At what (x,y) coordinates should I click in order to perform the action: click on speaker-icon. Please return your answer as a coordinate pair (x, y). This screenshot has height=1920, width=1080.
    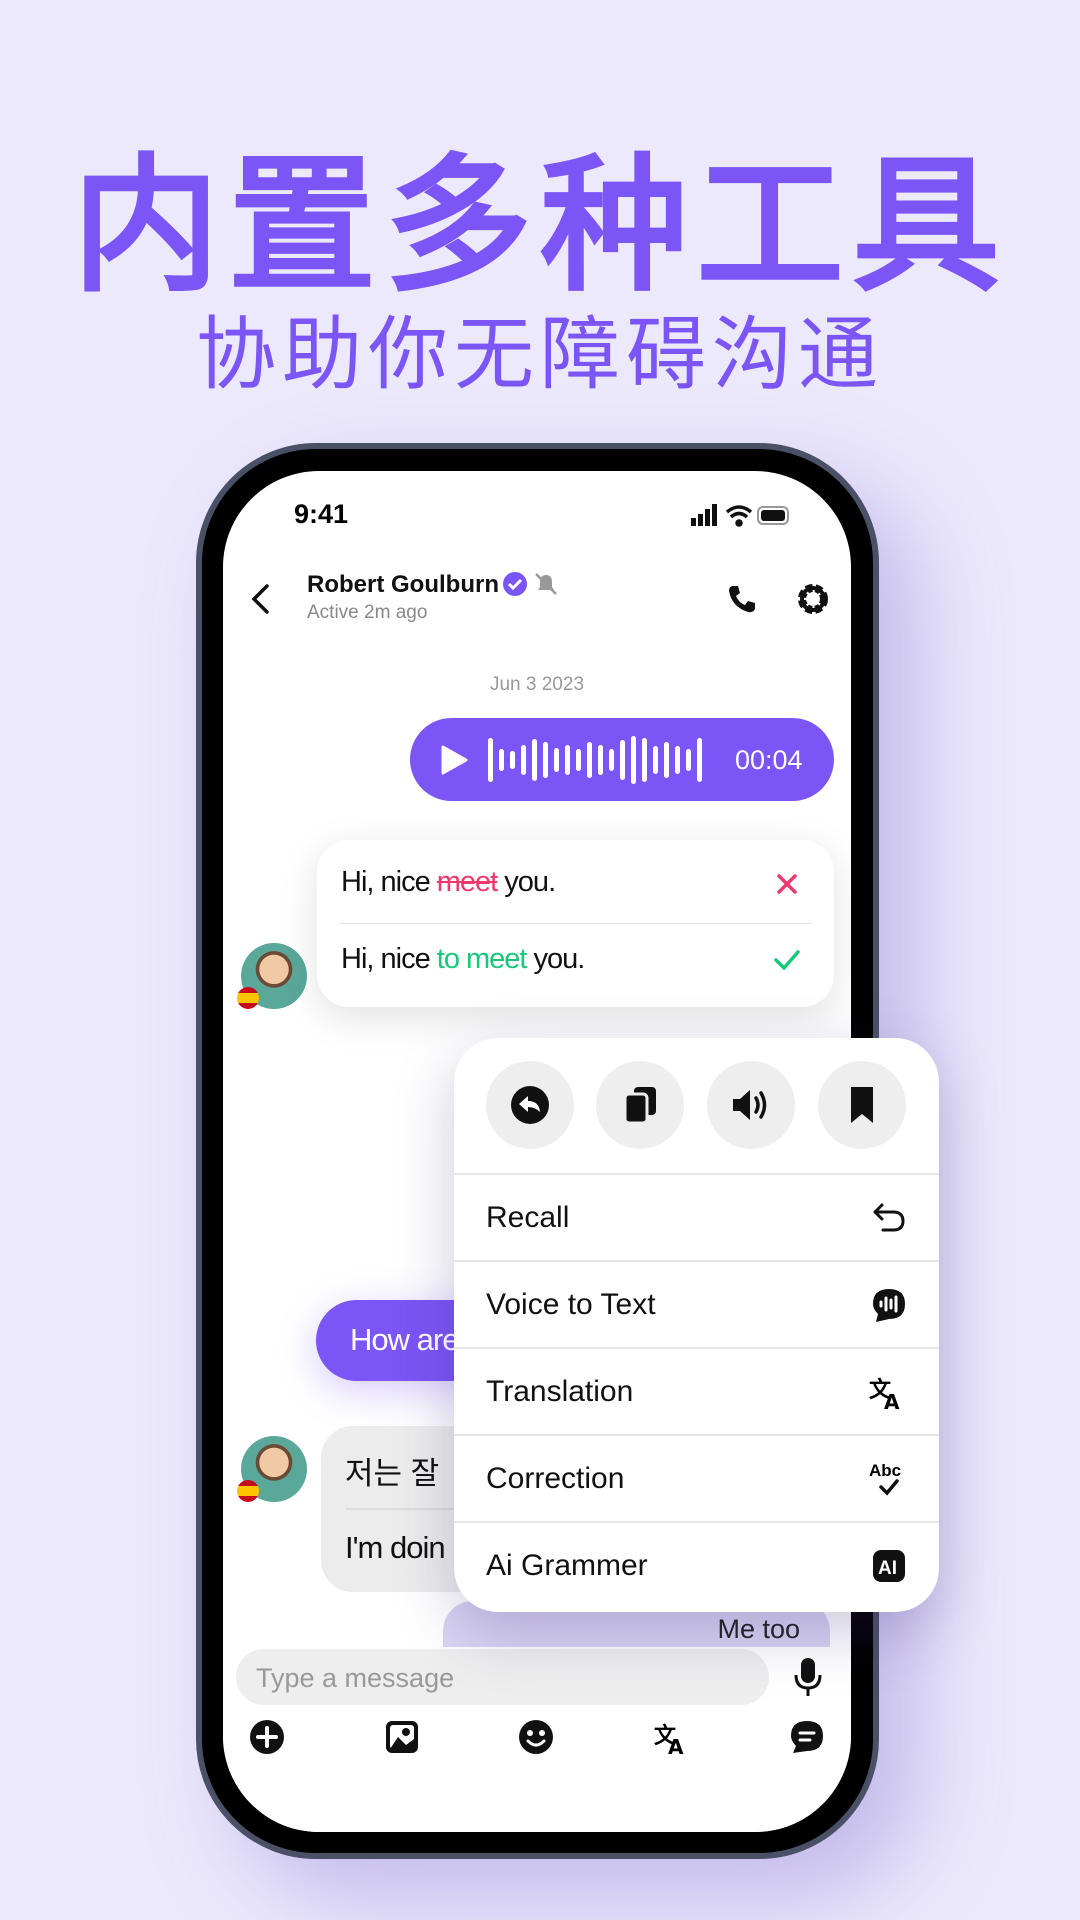
    Looking at the image, I should click on (750, 1105).